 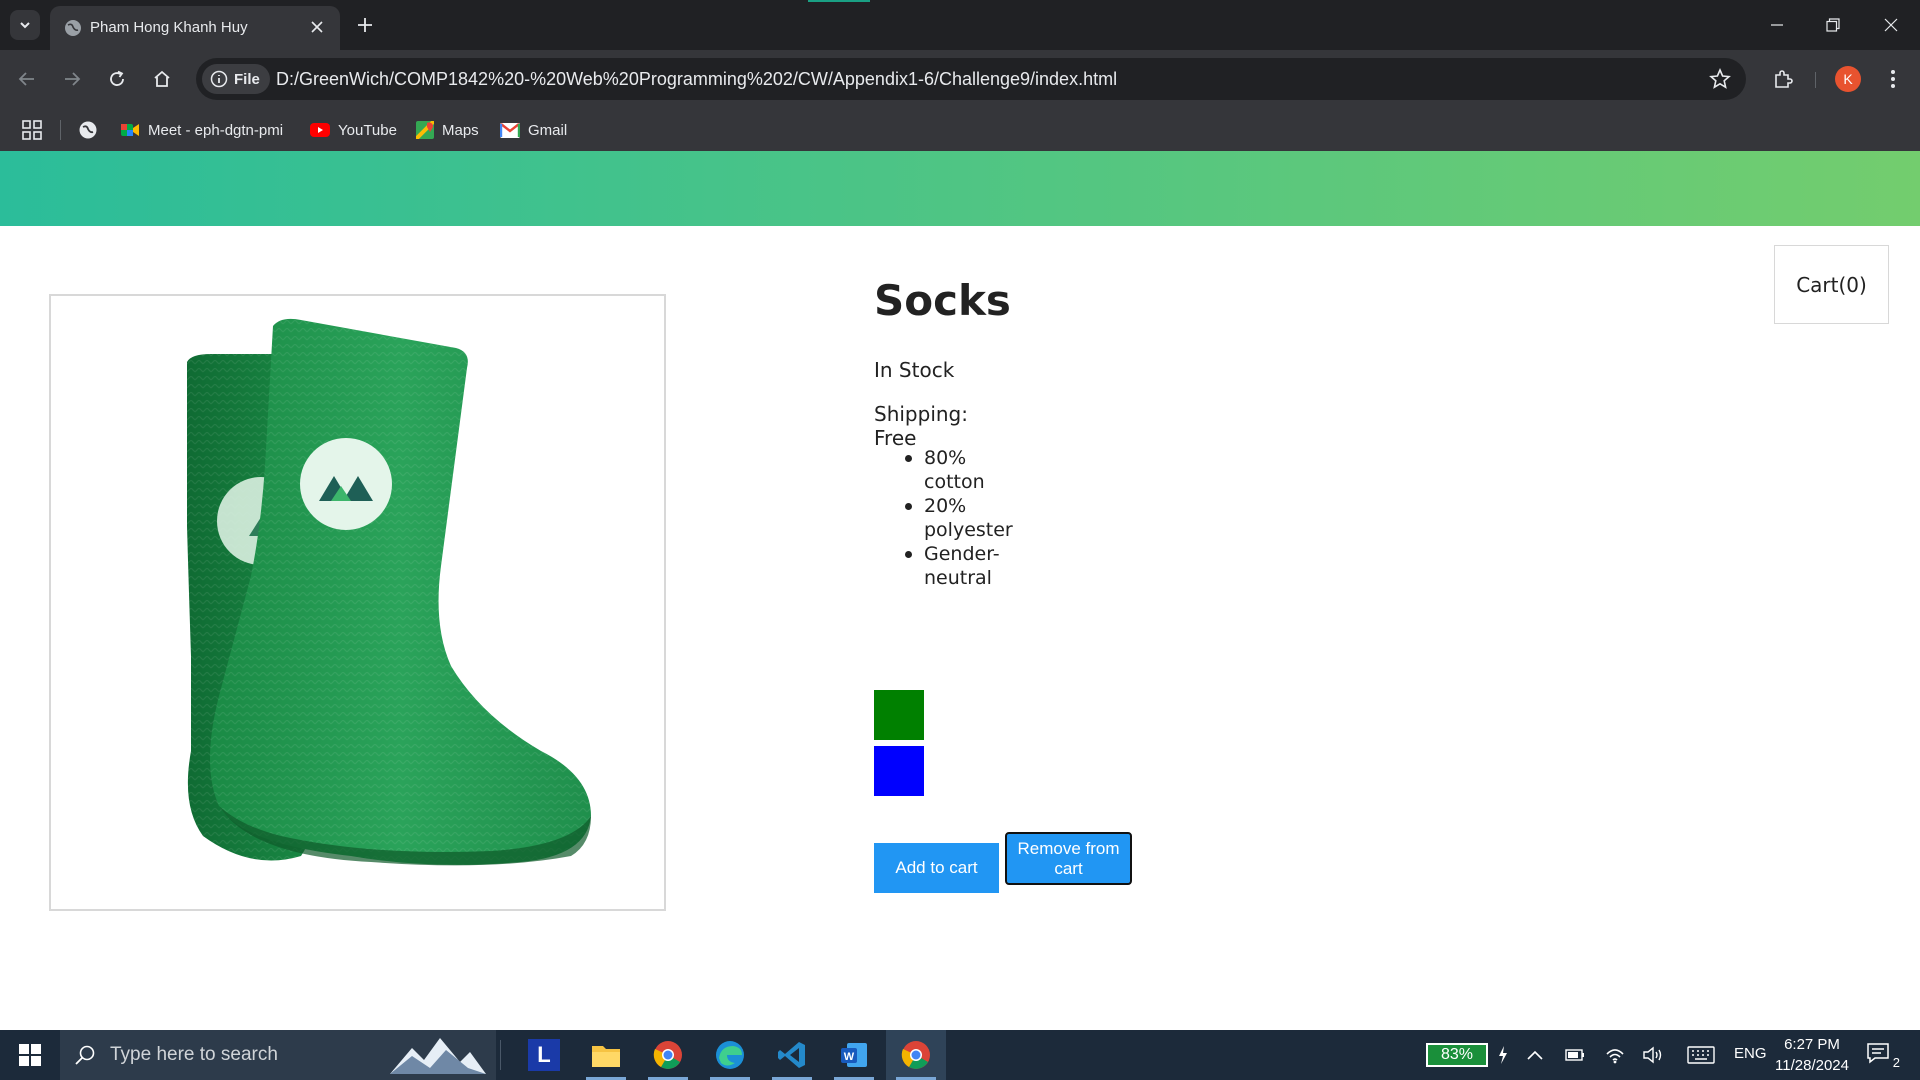 What do you see at coordinates (899, 715) in the screenshot?
I see `color-swatch-green` at bounding box center [899, 715].